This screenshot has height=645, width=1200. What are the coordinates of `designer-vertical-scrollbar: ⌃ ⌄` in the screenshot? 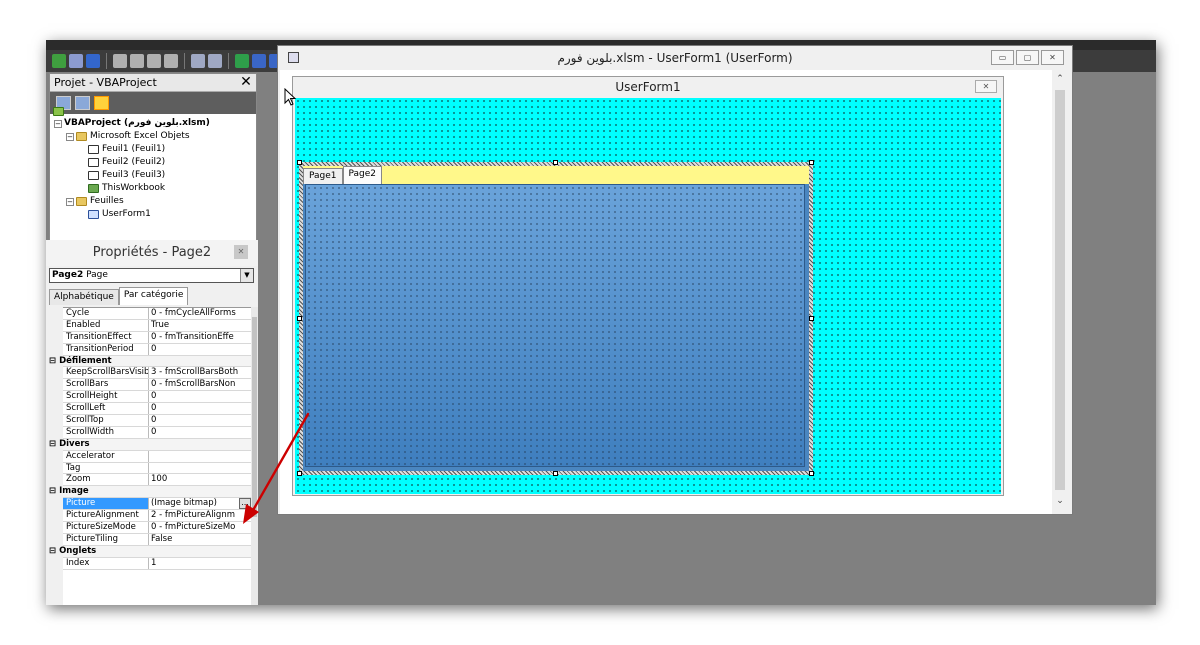 It's located at (1060, 292).